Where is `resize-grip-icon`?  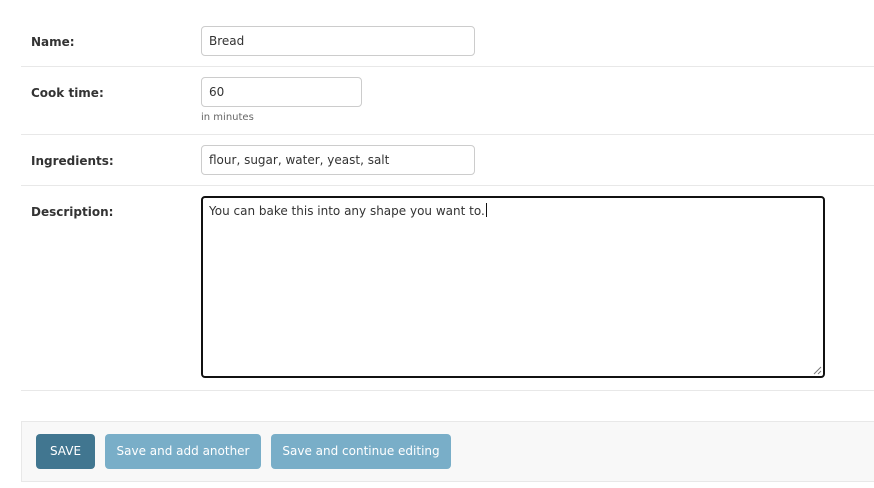
resize-grip-icon is located at coordinates (817, 370).